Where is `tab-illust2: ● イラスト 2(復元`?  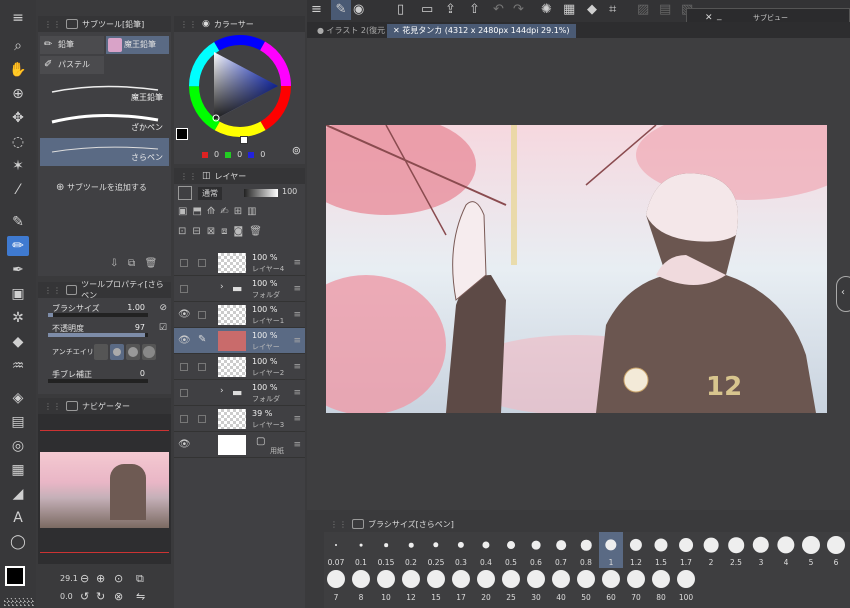
tab-illust2: ● イラスト 2(復元 is located at coordinates (351, 31).